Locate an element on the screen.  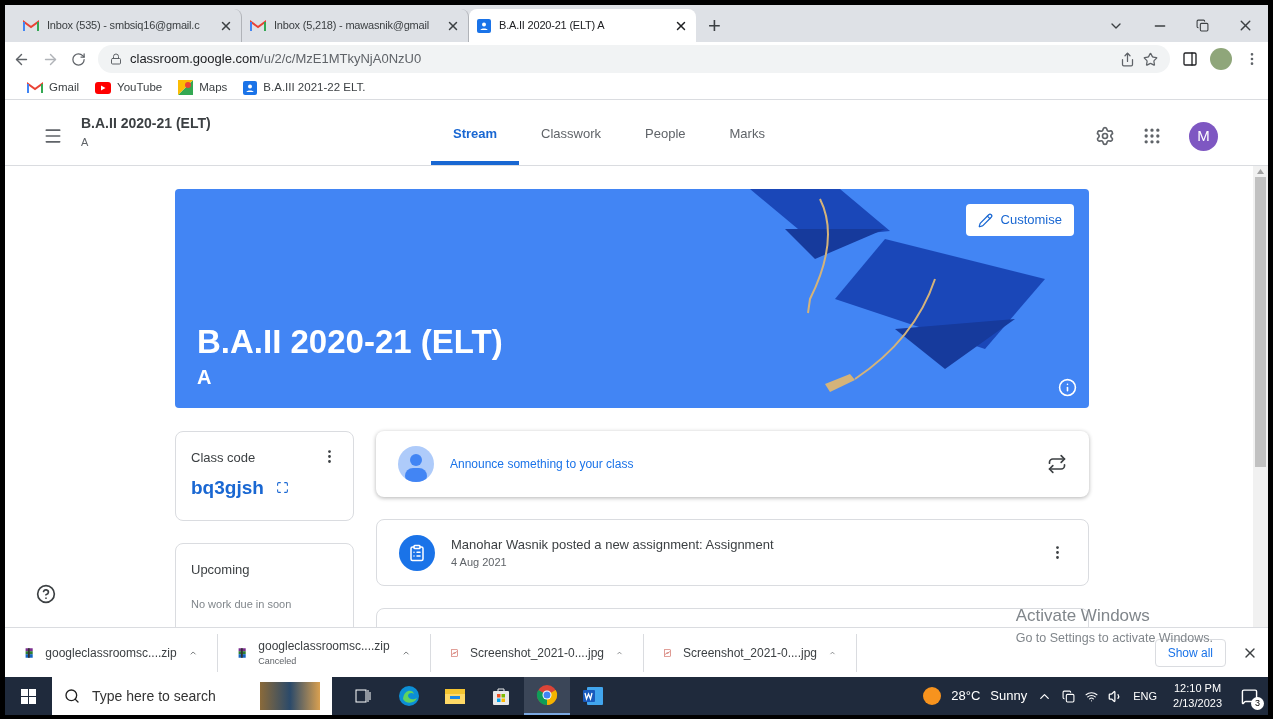
browser-tab: Inbox (535) - smbsiq16@gmail.c is located at coordinates (128, 25).